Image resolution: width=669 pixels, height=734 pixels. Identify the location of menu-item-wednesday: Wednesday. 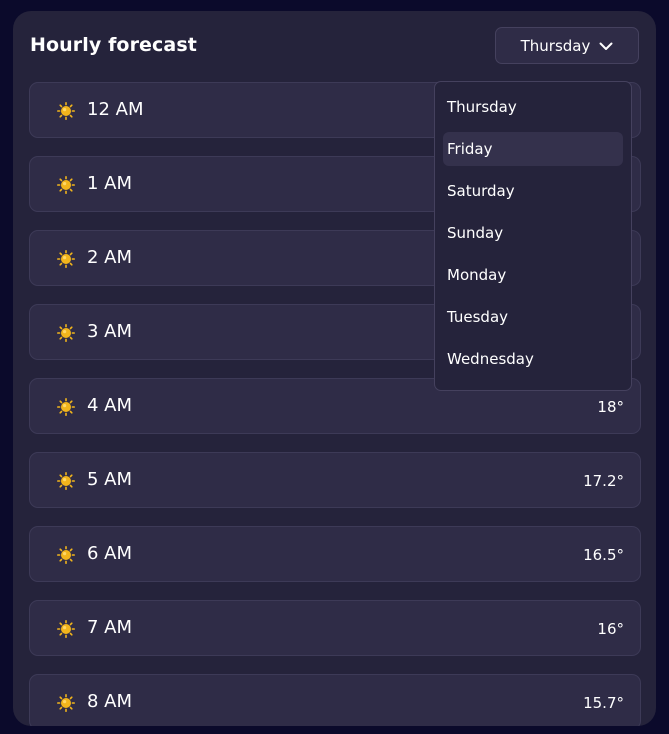
(533, 359).